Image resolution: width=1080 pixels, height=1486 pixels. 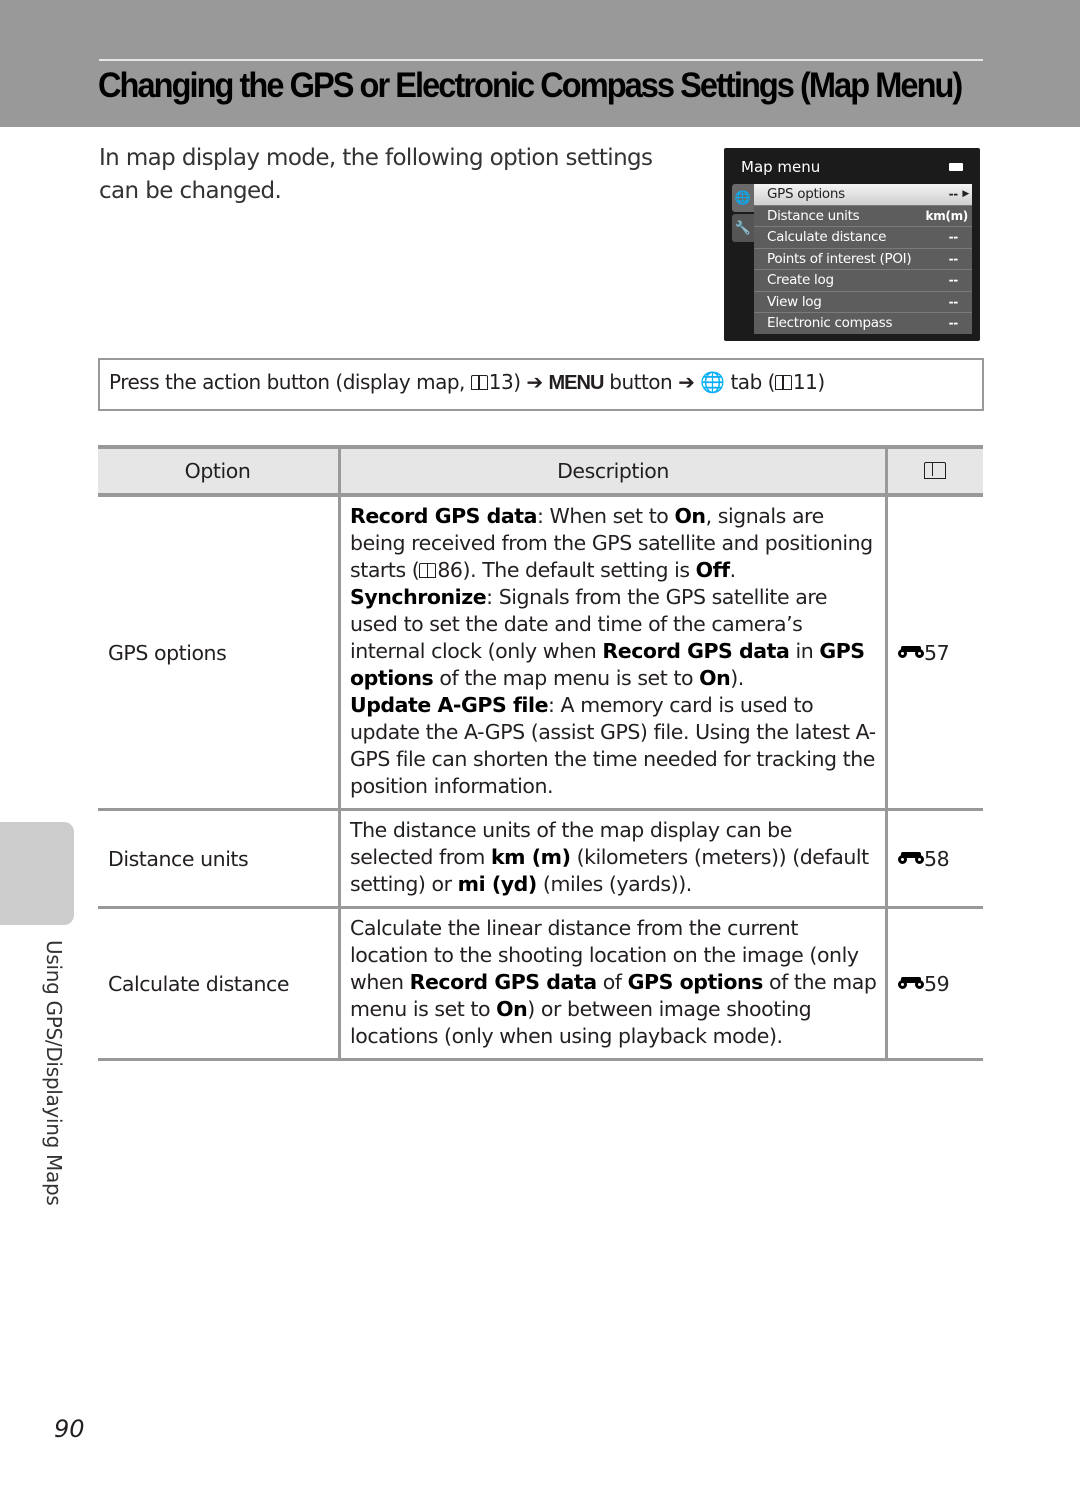 What do you see at coordinates (863, 281) in the screenshot?
I see `camera-menu-item: Create log --` at bounding box center [863, 281].